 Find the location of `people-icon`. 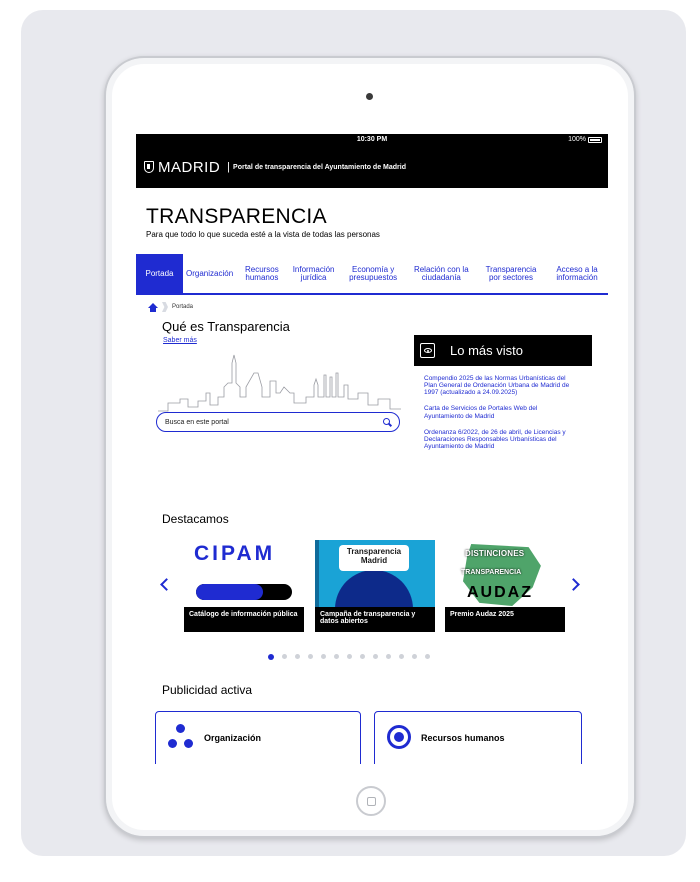

people-icon is located at coordinates (181, 737).